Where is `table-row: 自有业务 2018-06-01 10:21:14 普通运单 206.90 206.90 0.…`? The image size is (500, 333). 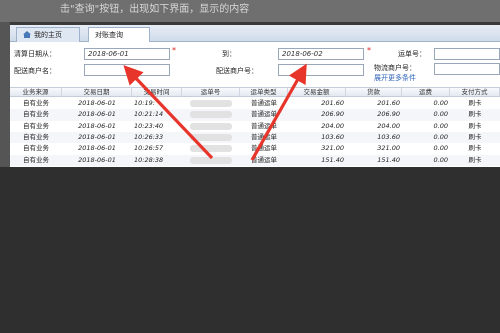 table-row: 自有业务 2018-06-01 10:21:14 普通运单 206.90 206.90 0.… is located at coordinates (255, 115).